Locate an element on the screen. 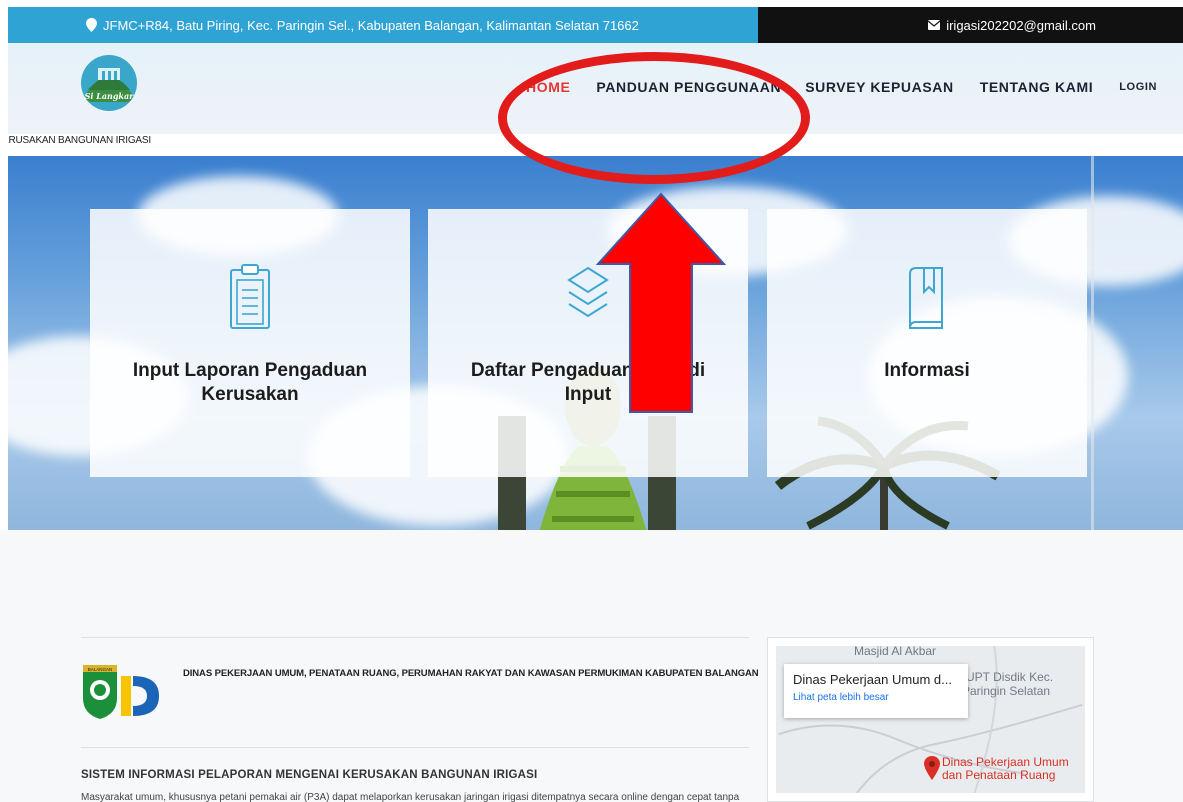 The image size is (1183, 802). nav-login: LOGIN is located at coordinates (1138, 87).